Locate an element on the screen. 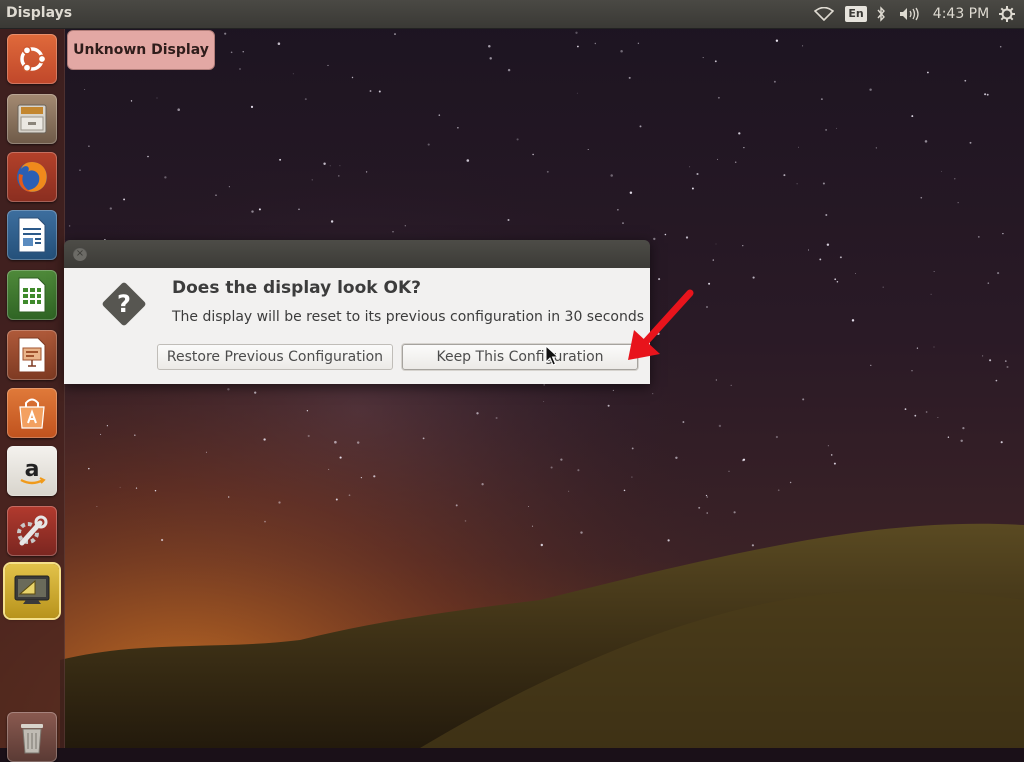 The width and height of the screenshot is (1024, 762). launcher-system-settings is located at coordinates (32, 531).